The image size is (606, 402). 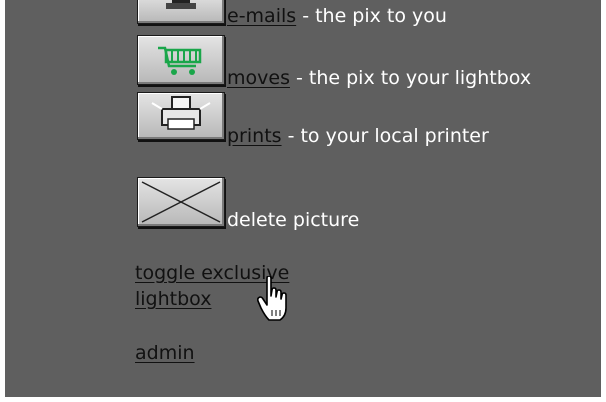 I want to click on delete-button, so click(x=181, y=202).